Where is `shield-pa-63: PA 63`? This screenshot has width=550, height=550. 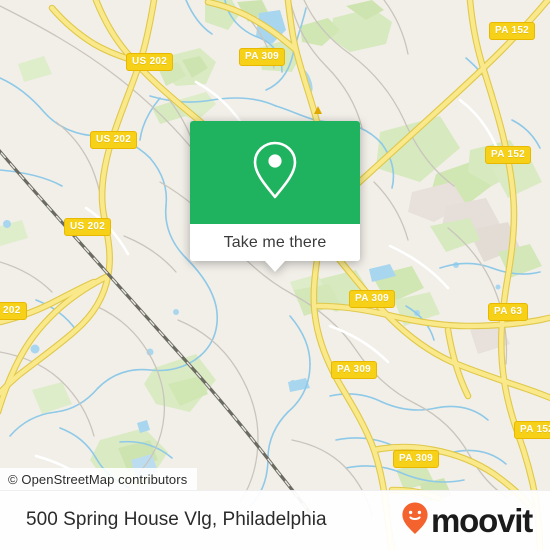 shield-pa-63: PA 63 is located at coordinates (508, 312).